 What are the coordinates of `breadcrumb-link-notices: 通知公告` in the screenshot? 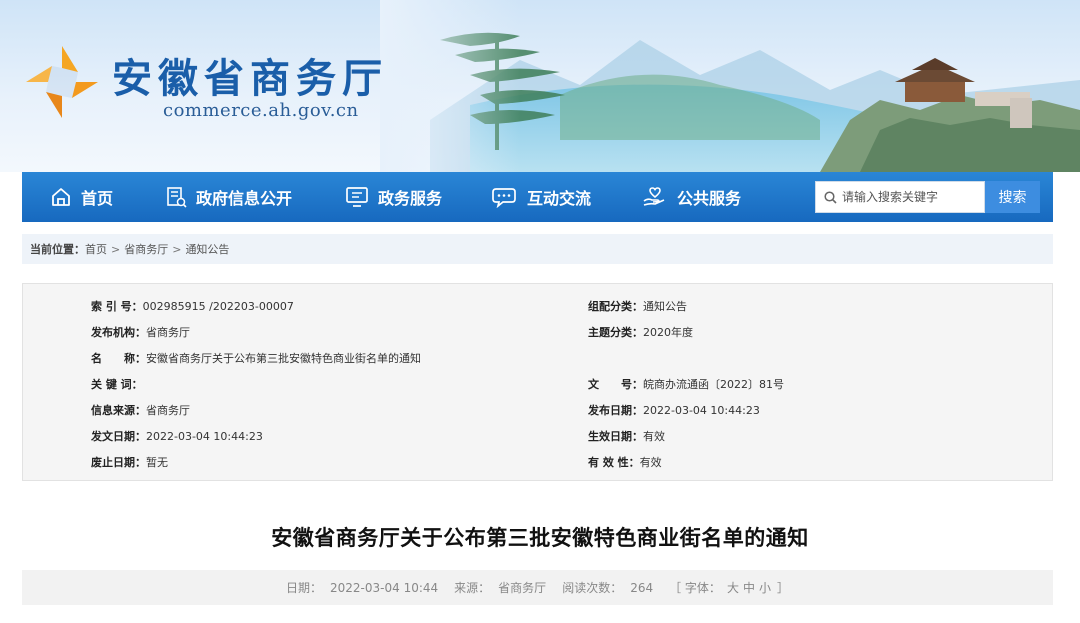 It's located at (207, 249).